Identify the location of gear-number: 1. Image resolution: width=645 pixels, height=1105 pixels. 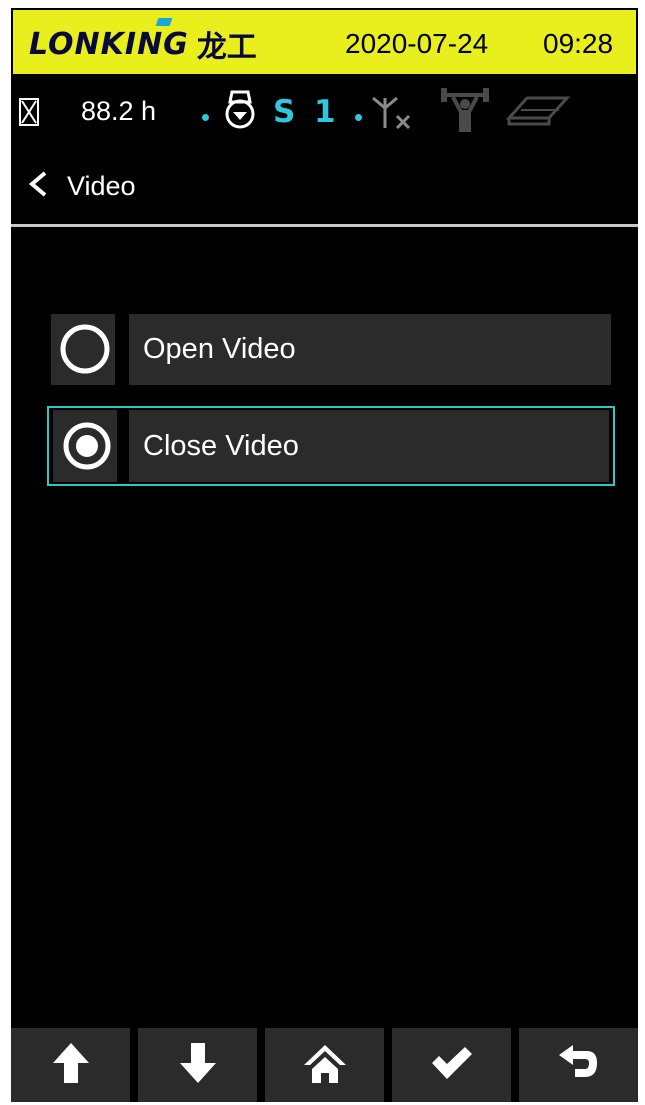
(325, 112).